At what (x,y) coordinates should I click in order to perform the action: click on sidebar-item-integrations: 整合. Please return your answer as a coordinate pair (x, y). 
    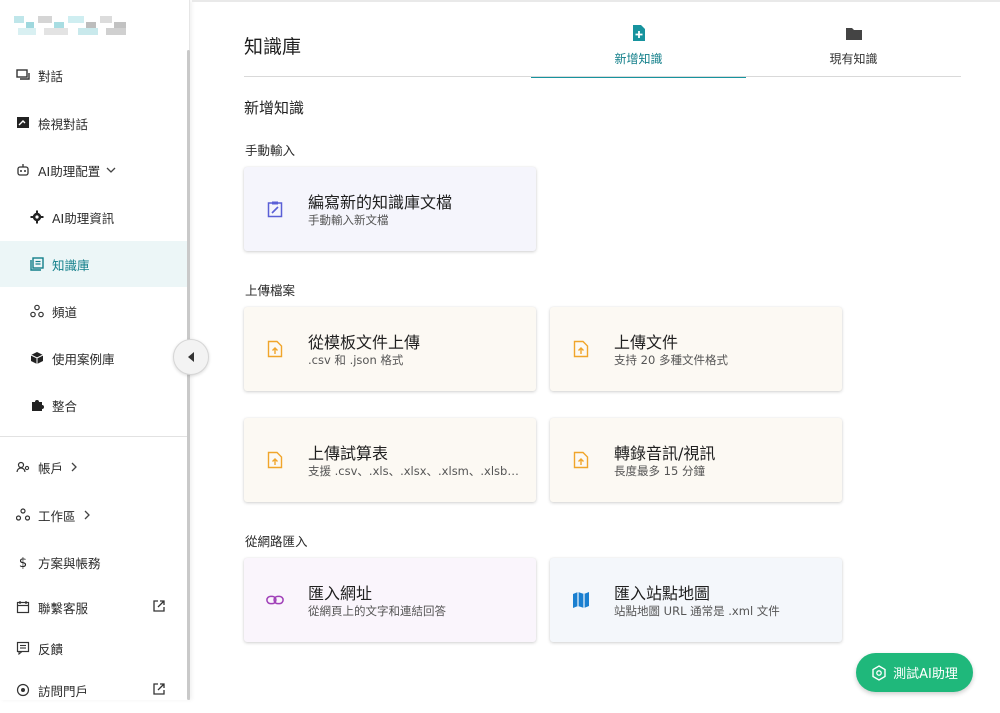
    Looking at the image, I should click on (94, 405).